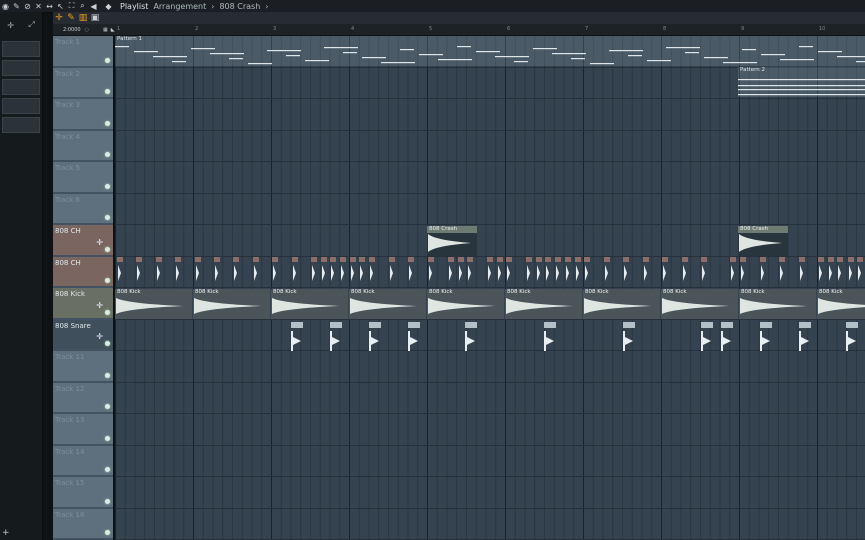 This screenshot has width=865, height=540. I want to click on crash-clip: 808 Crash, so click(452, 241).